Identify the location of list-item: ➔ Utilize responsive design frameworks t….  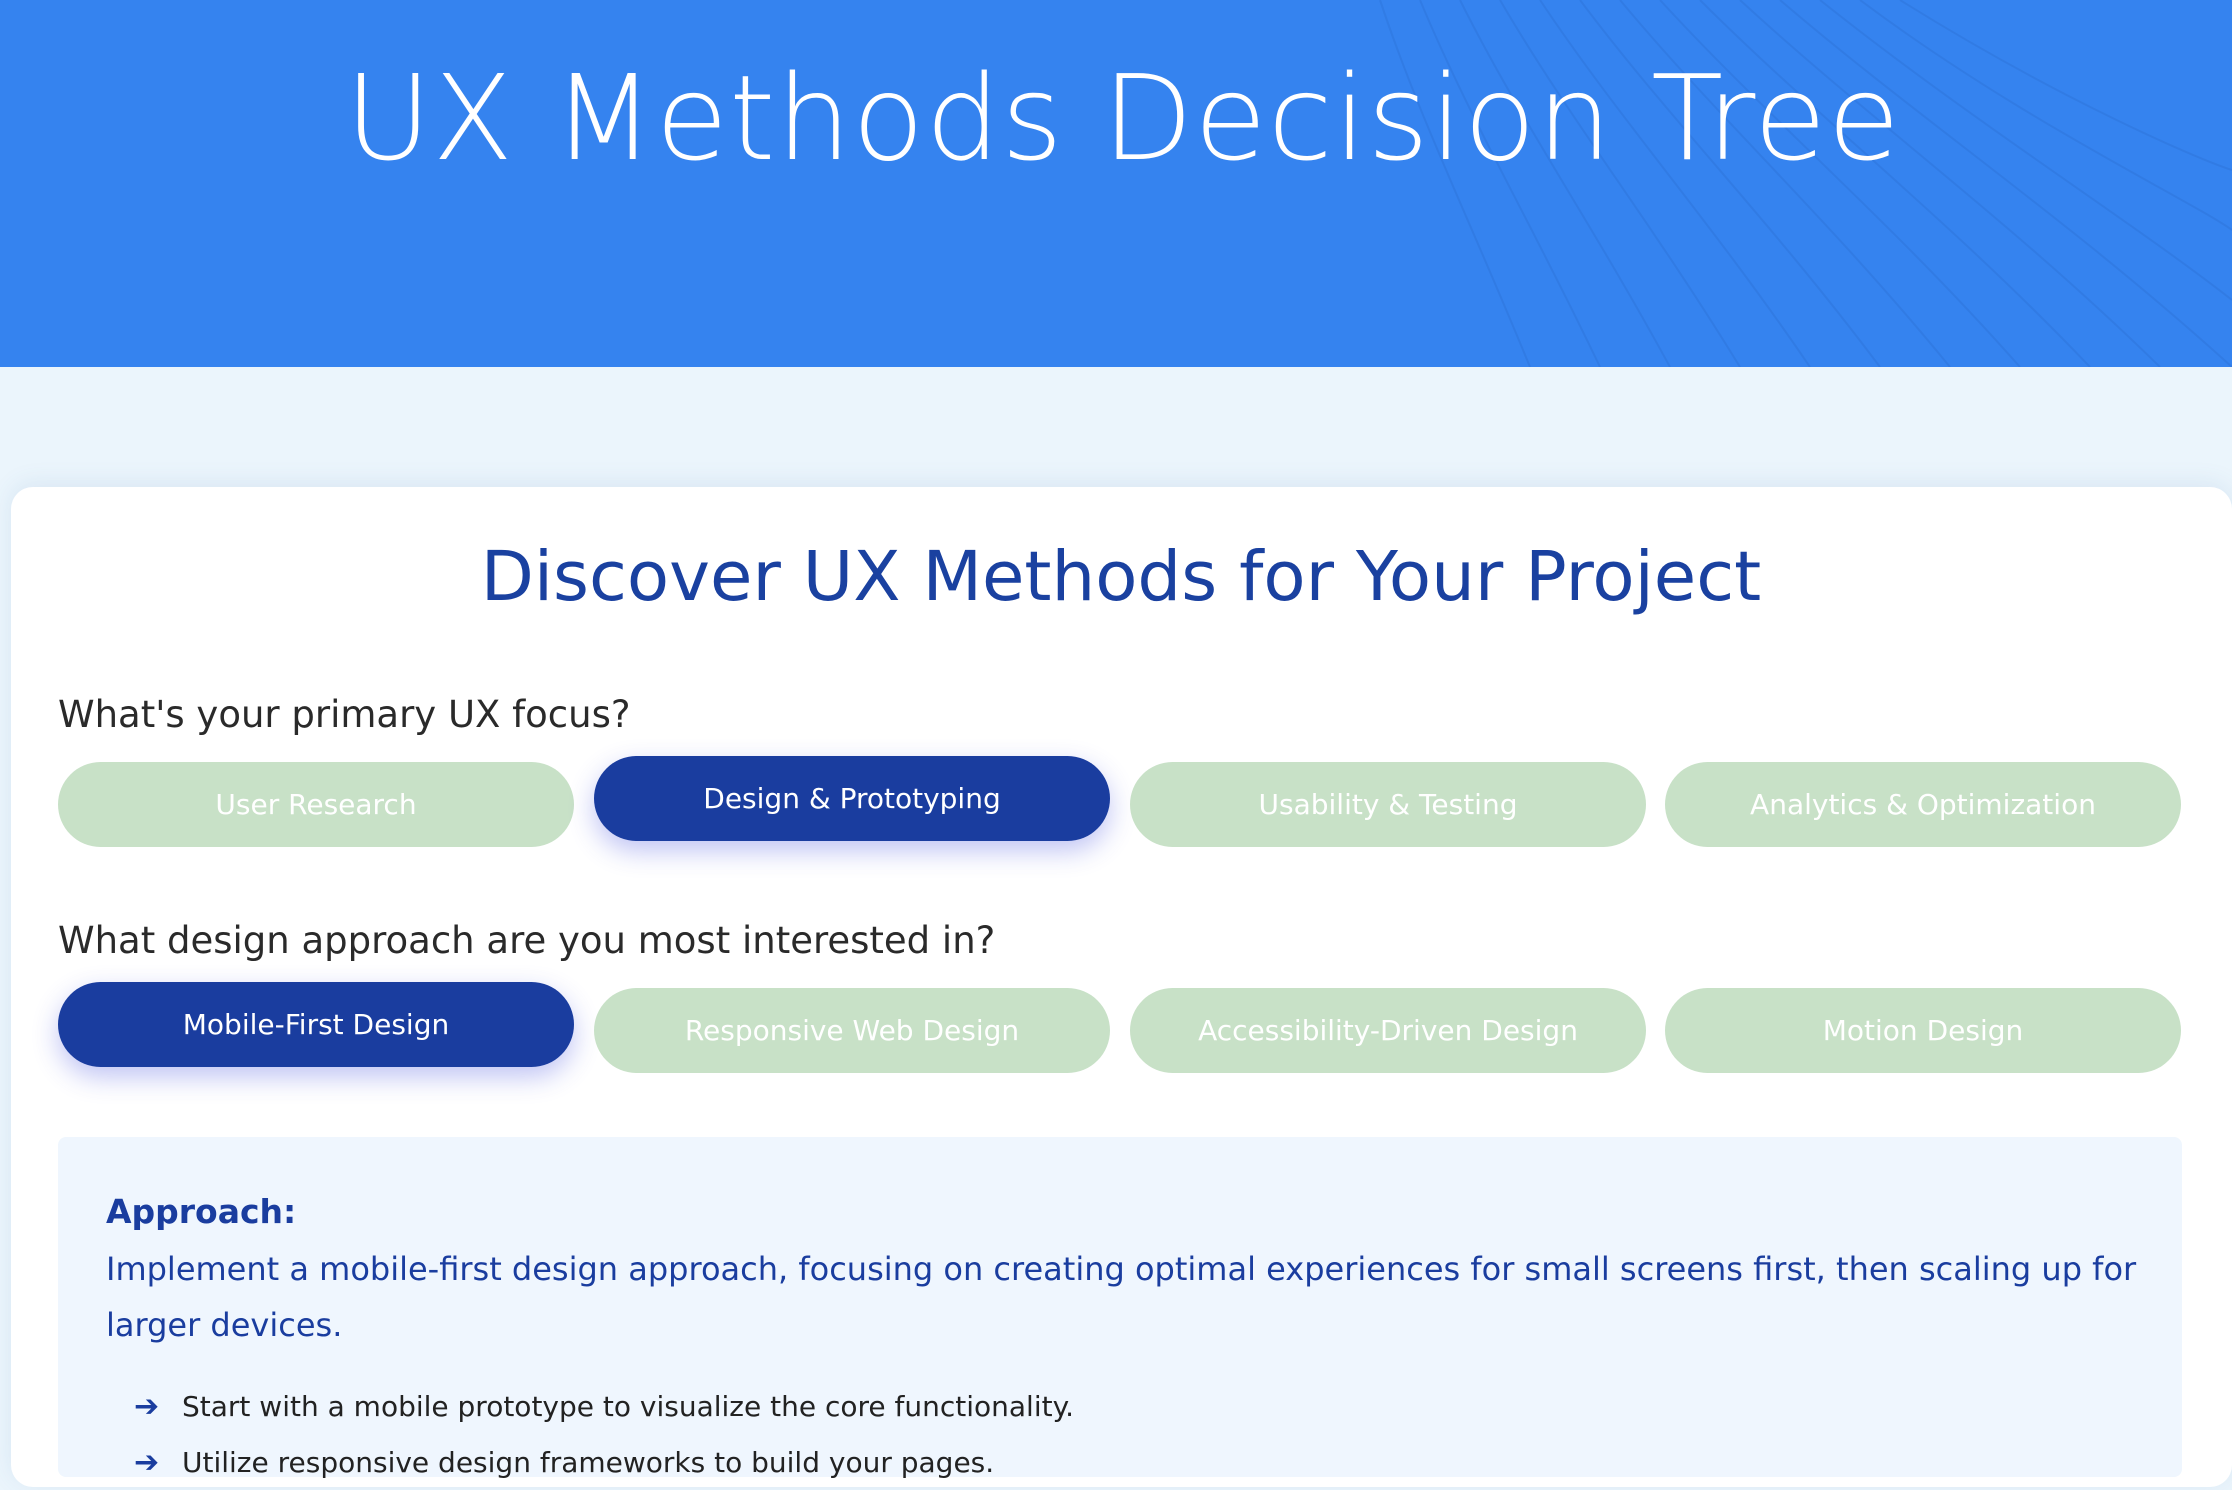
(604, 1462).